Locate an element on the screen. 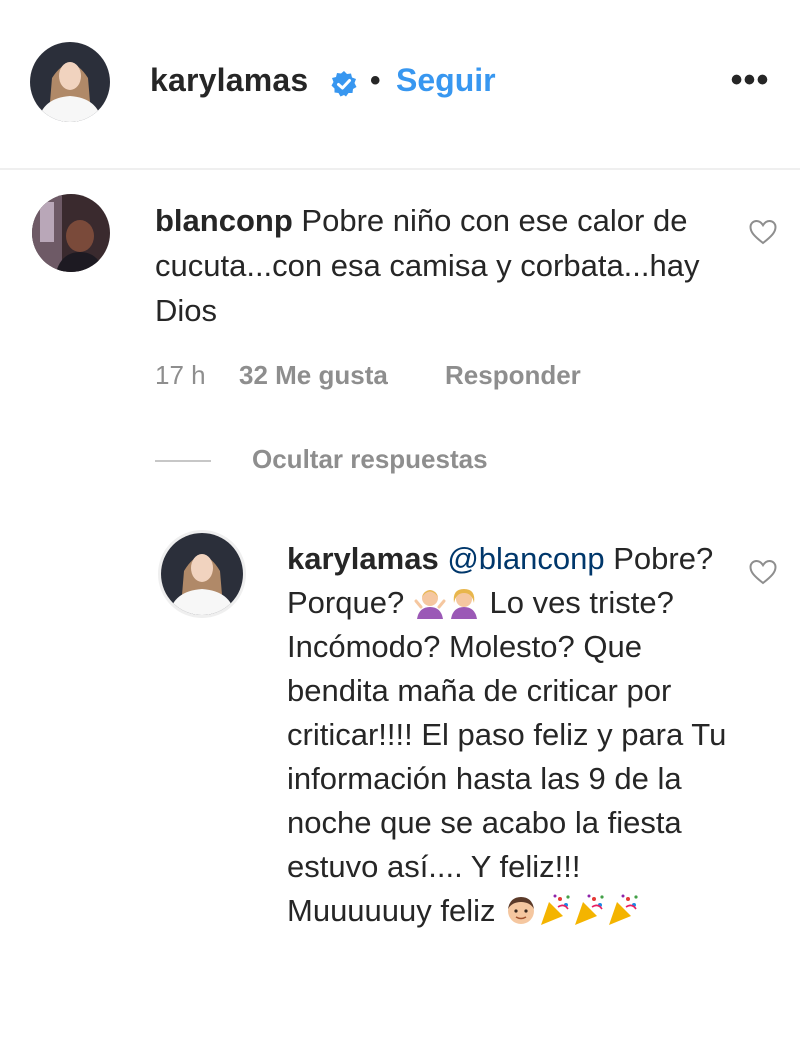 Image resolution: width=800 pixels, height=1041 pixels. likes-count-link: 32 Me gusta is located at coordinates (313, 375).